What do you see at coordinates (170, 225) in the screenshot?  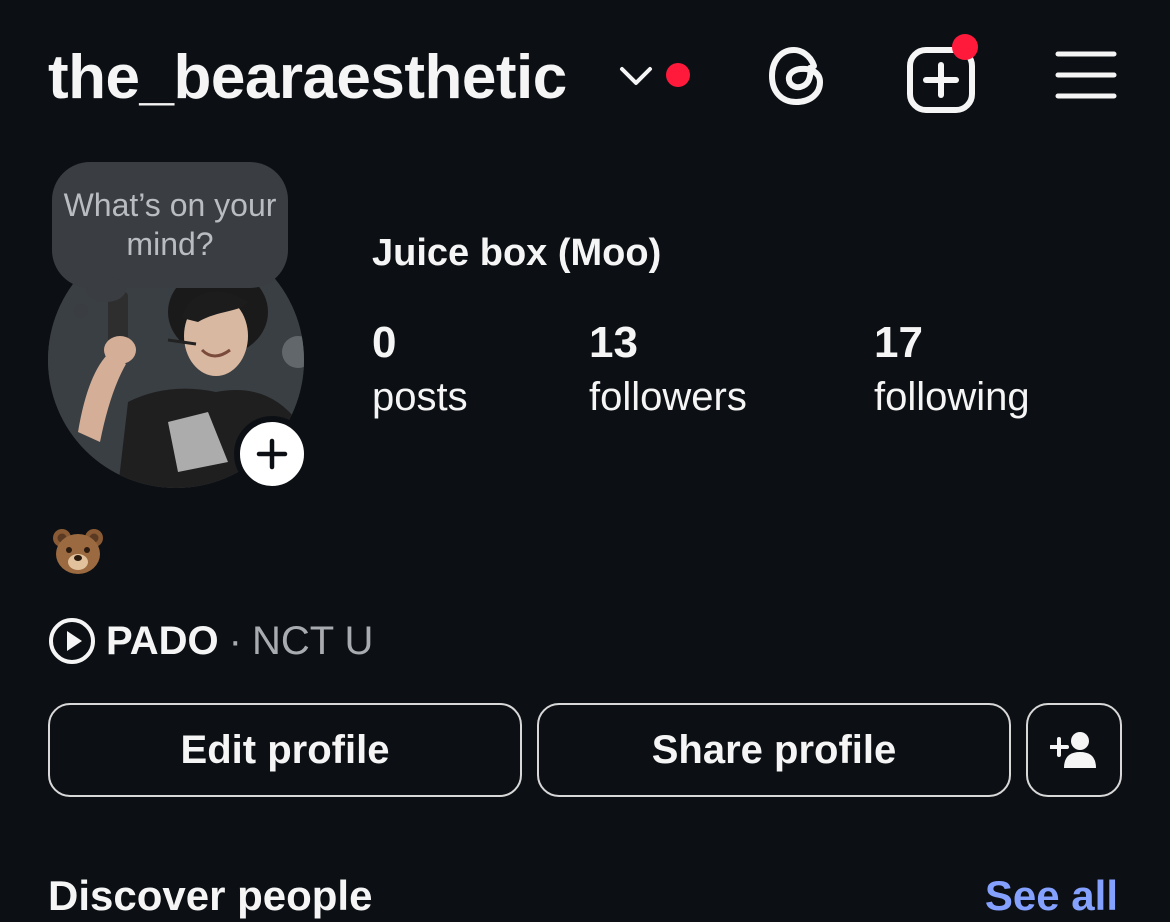 I see `note-prompt: What’s on your mind?` at bounding box center [170, 225].